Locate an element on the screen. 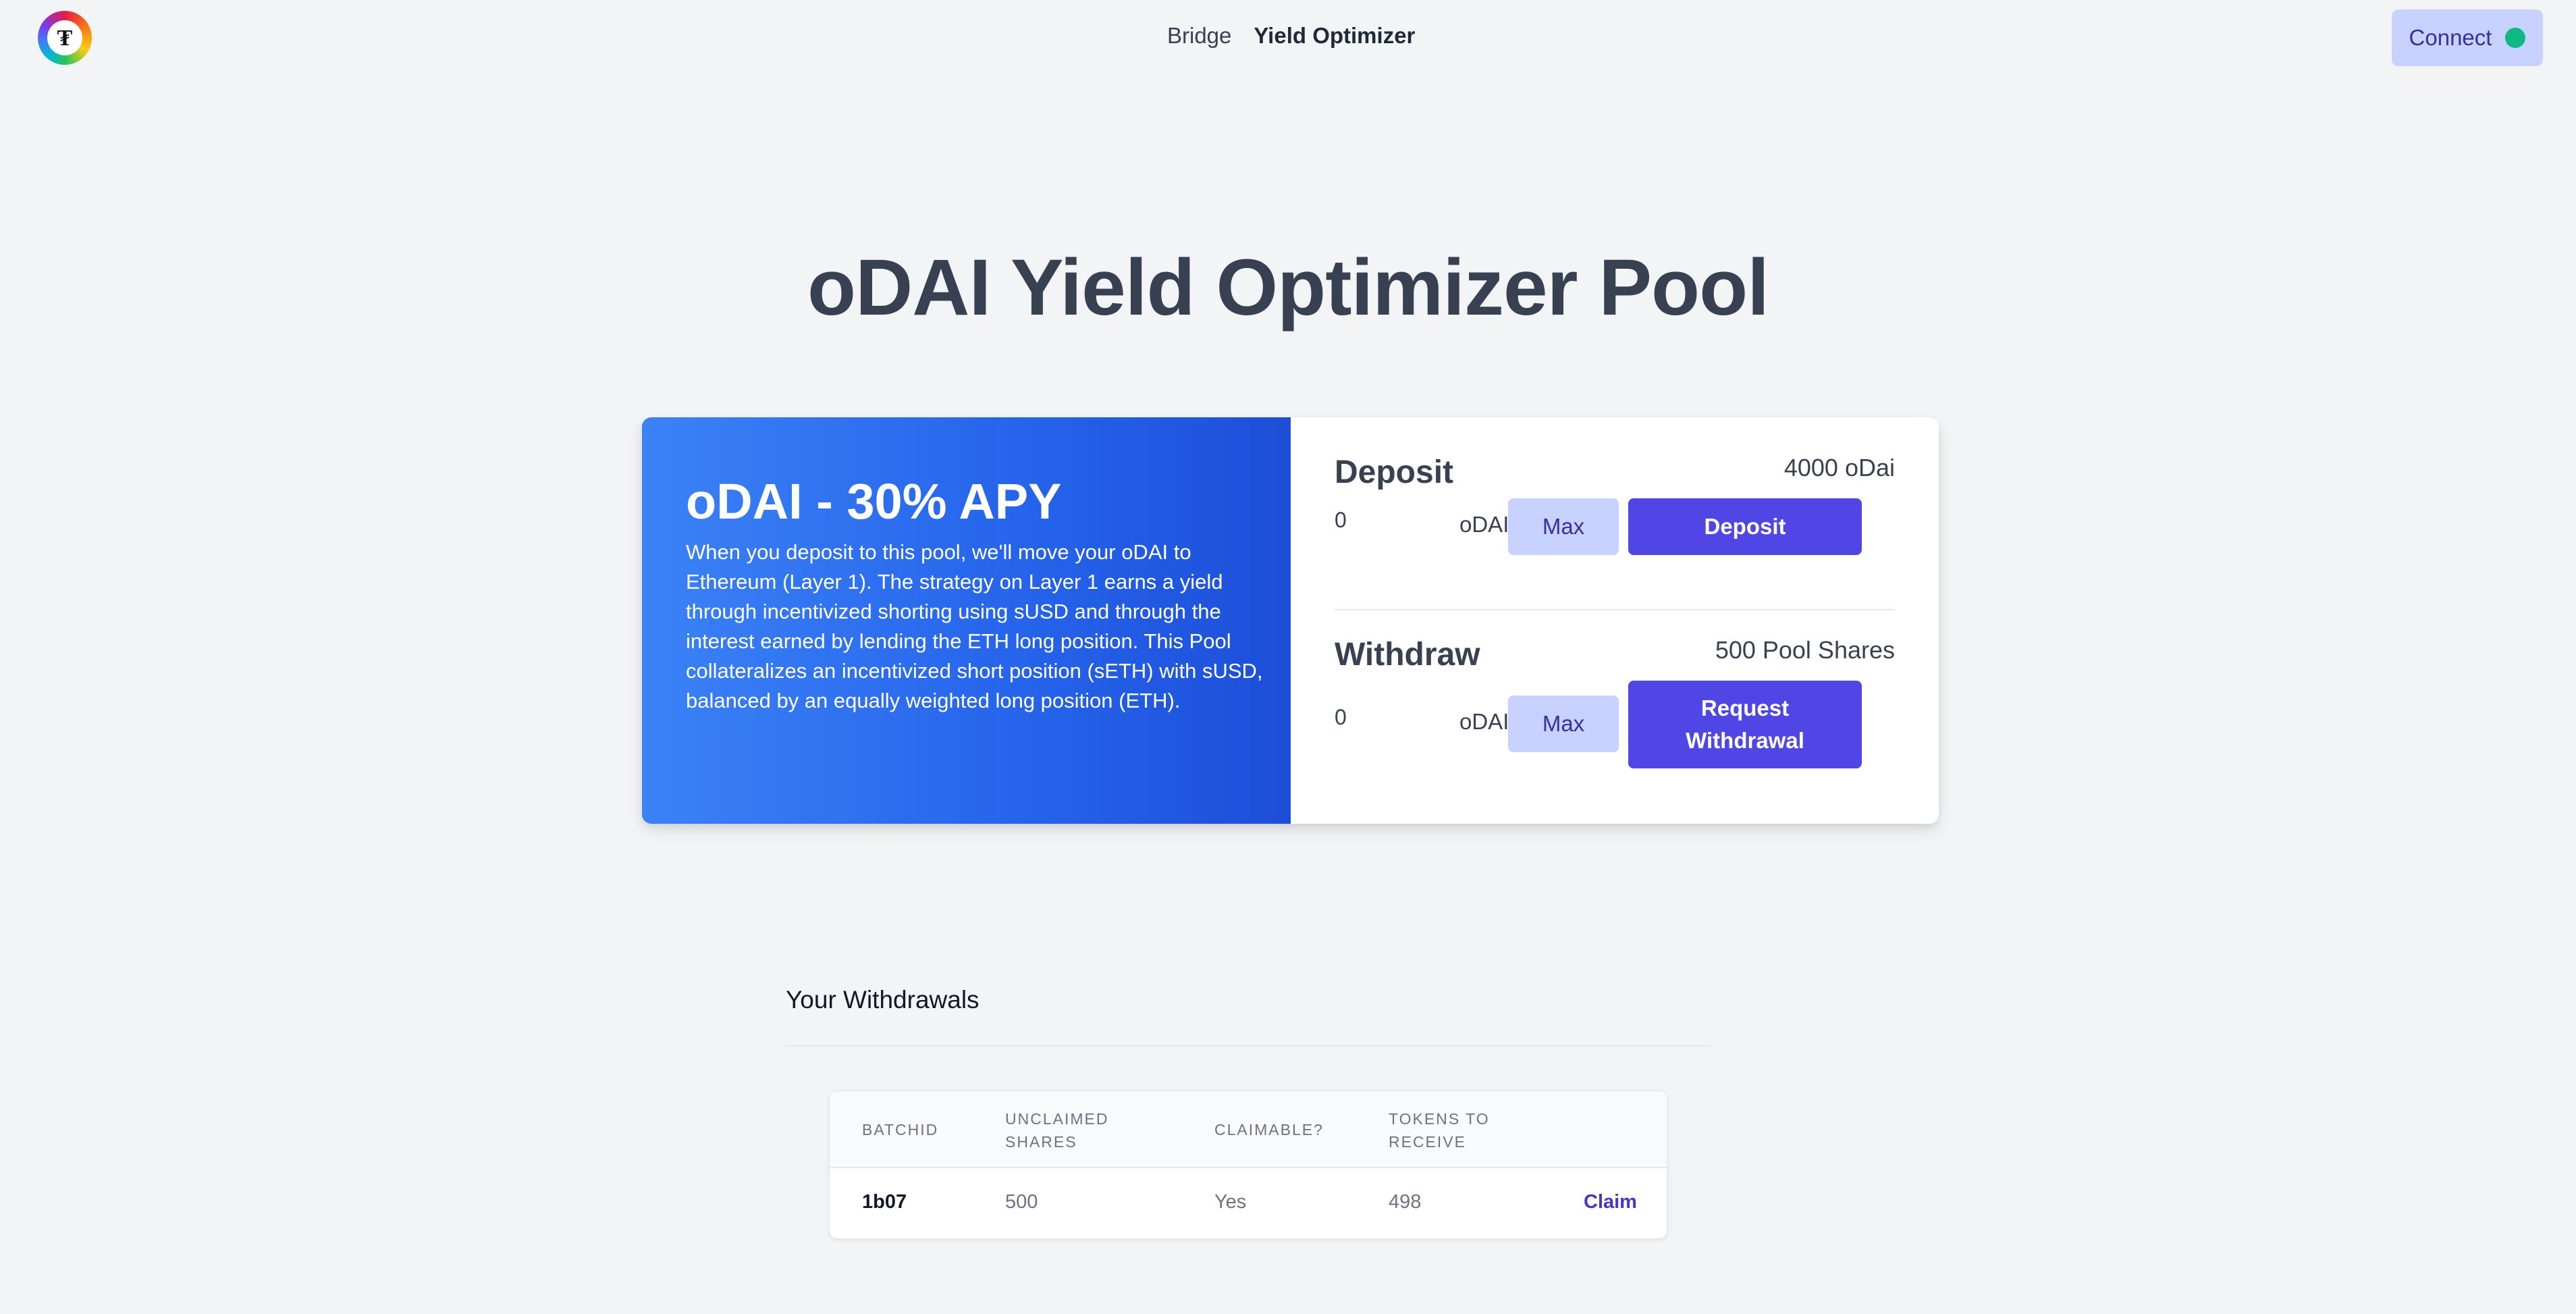 This screenshot has width=2576, height=1314. deposit-amount-input is located at coordinates (1385, 520).